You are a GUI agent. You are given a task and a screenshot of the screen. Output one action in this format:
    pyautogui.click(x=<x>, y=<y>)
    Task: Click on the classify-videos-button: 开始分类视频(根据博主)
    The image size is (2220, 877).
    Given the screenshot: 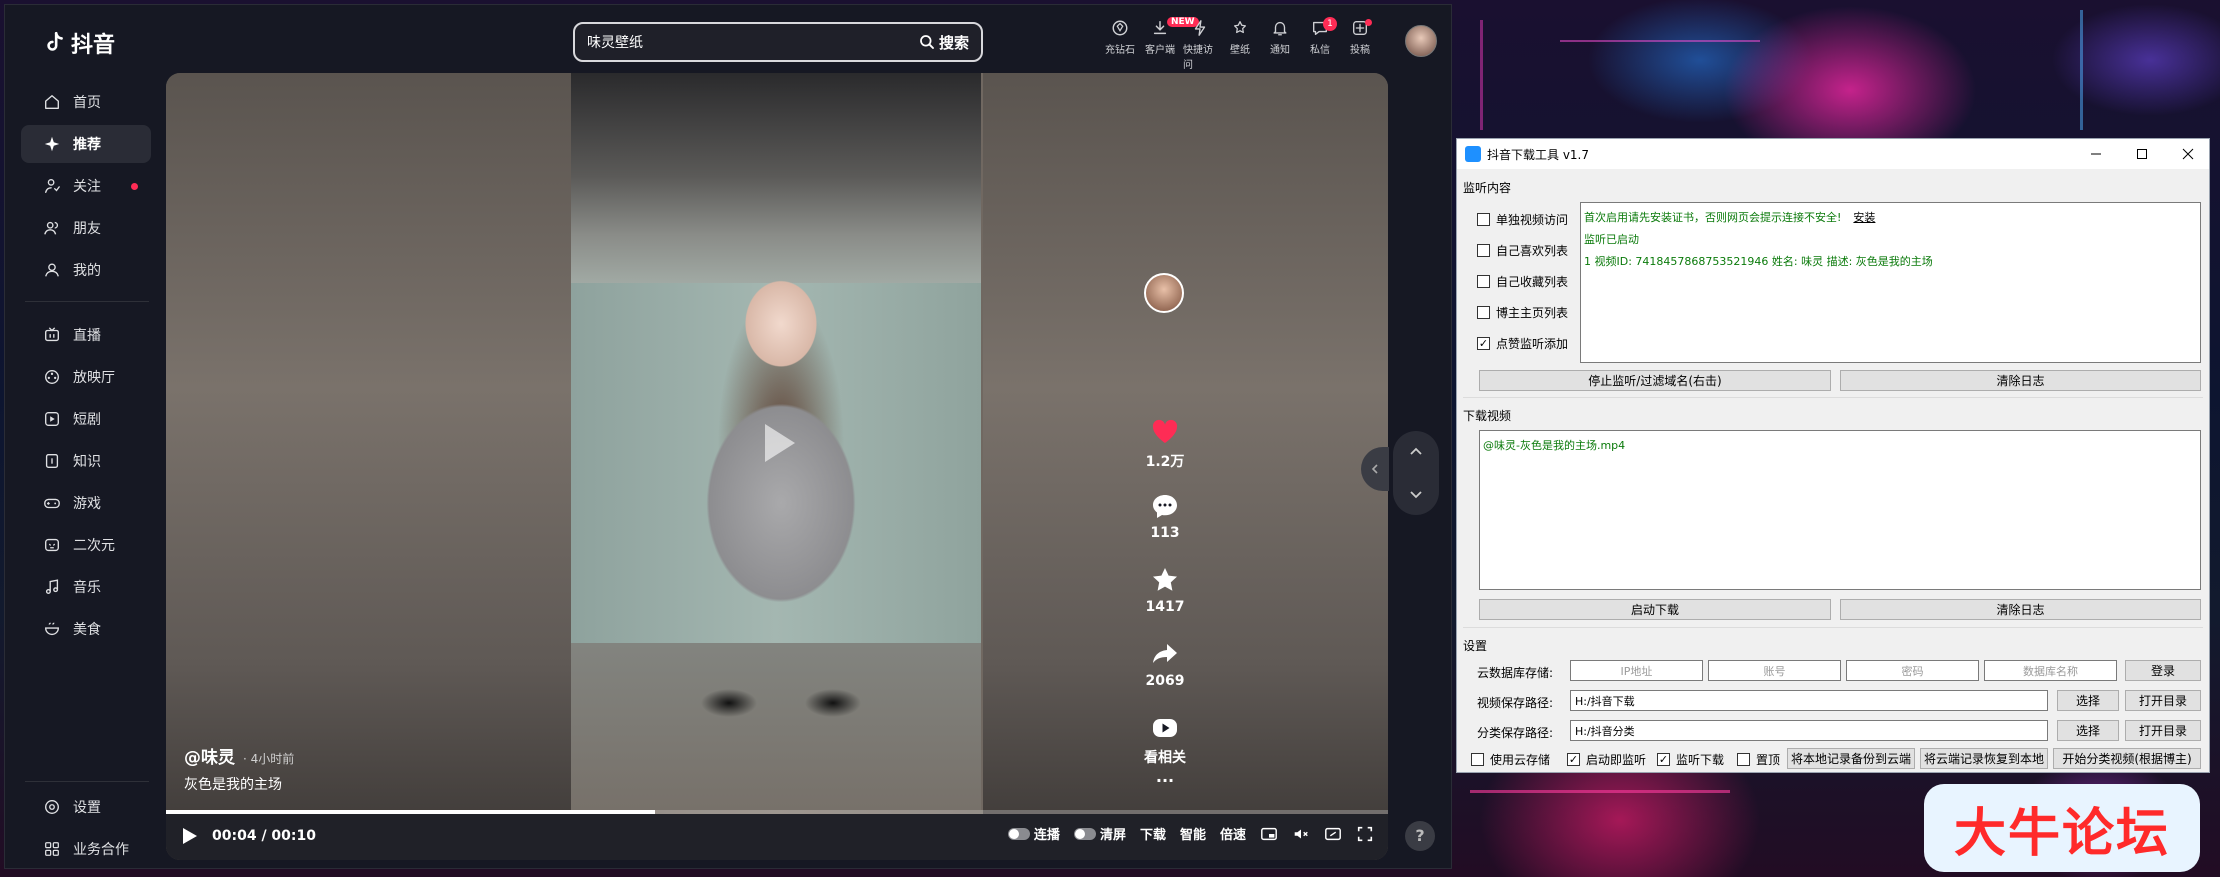 What is the action you would take?
    pyautogui.click(x=2127, y=758)
    